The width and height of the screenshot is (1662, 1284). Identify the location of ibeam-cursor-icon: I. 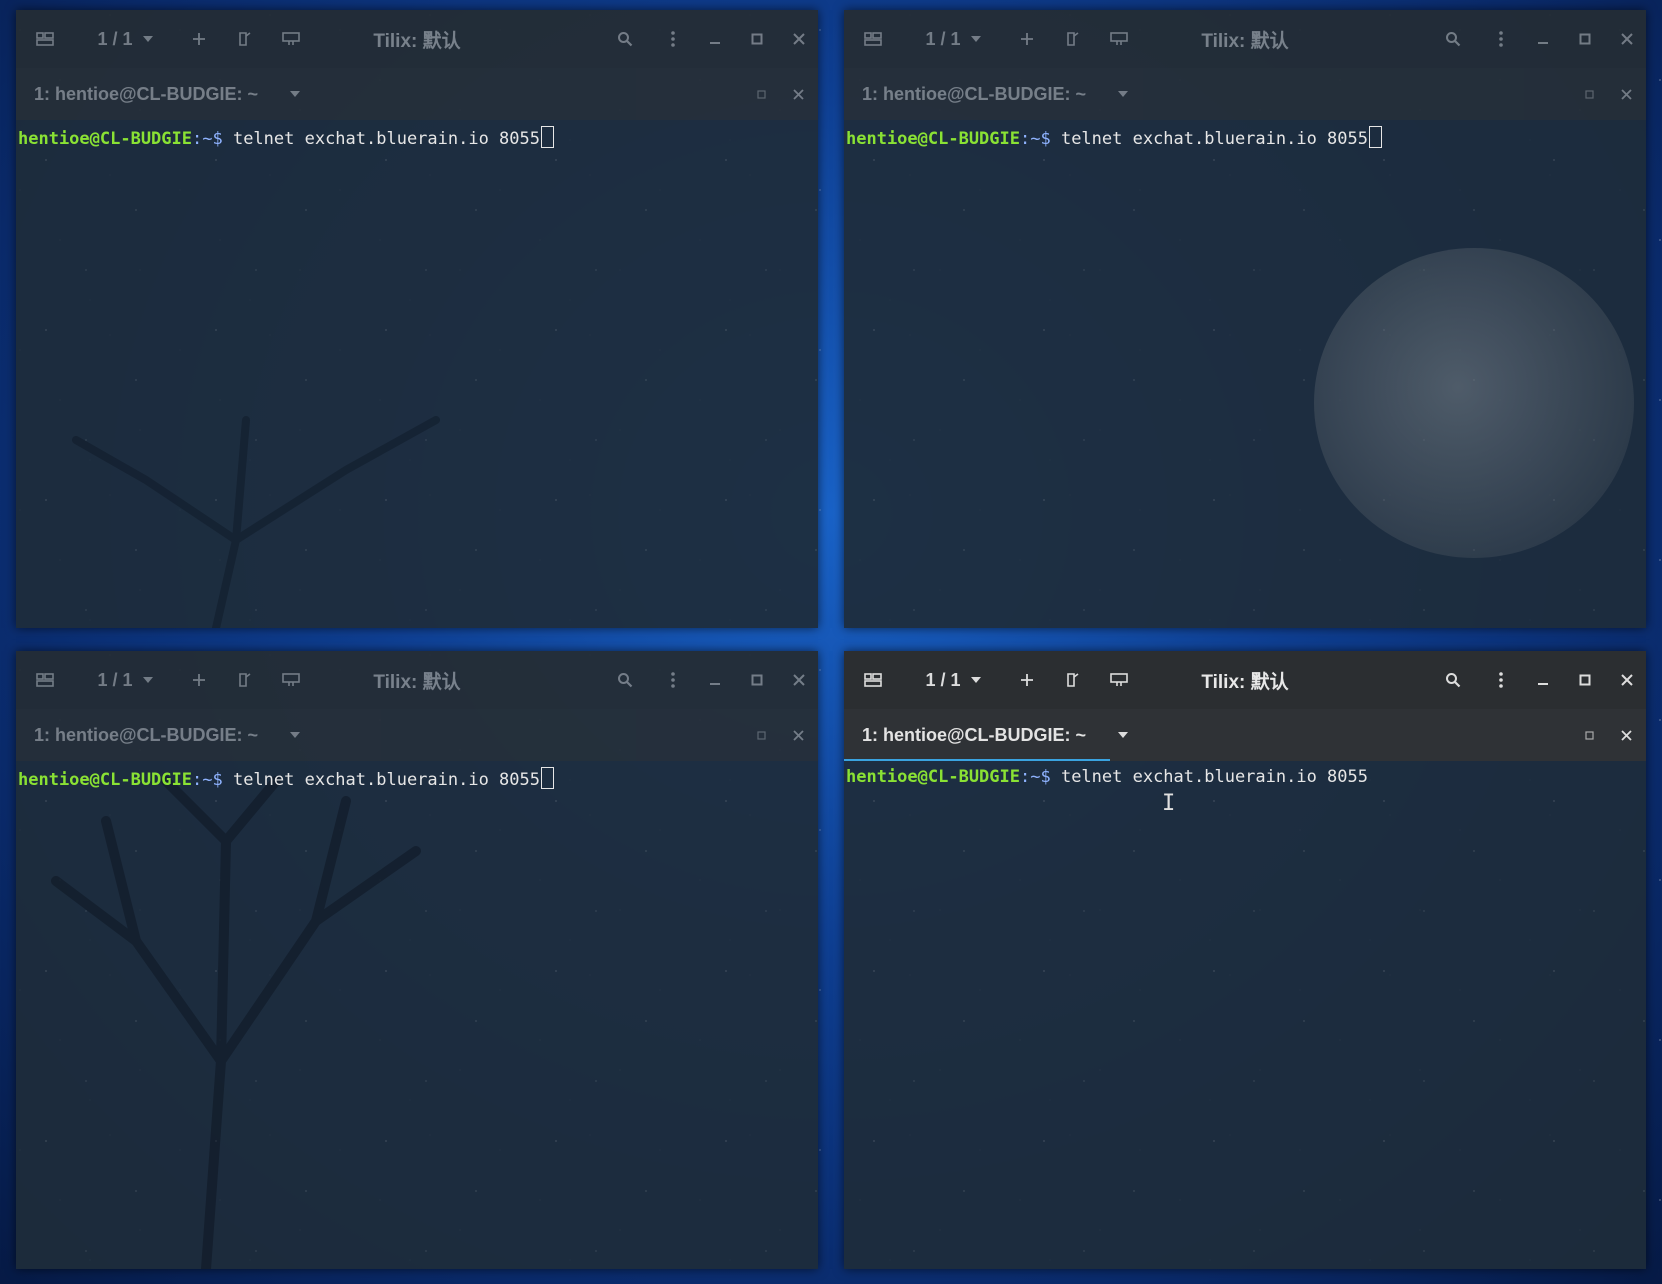
(1169, 803).